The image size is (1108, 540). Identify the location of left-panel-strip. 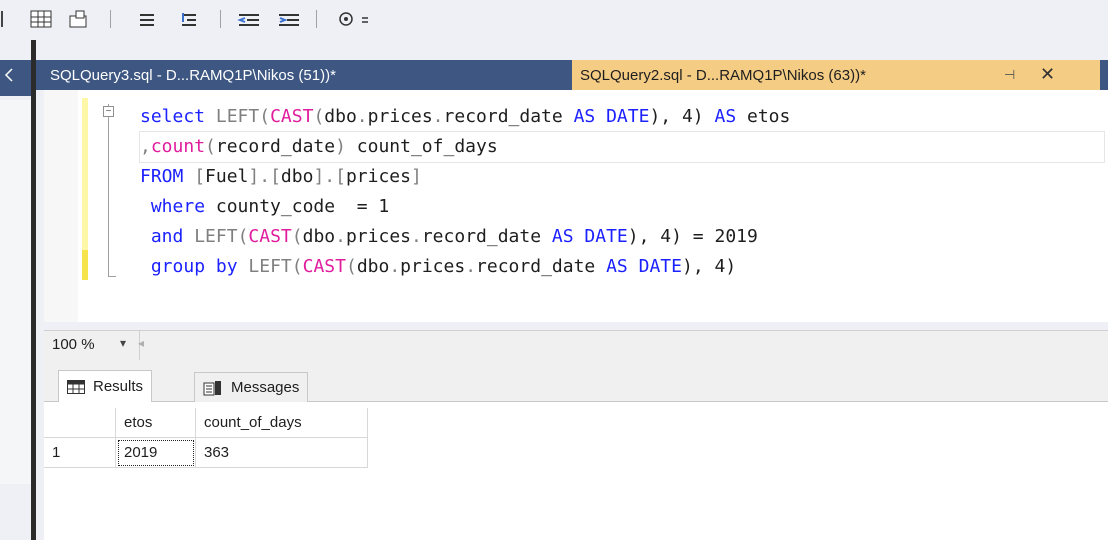
(18, 290).